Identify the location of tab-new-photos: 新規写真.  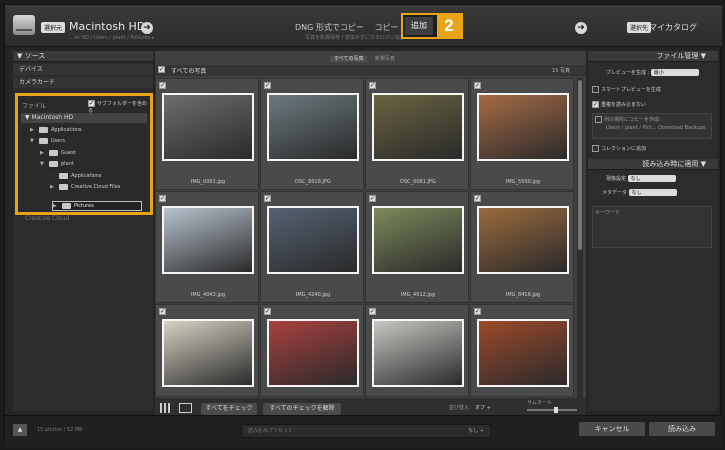
(385, 59).